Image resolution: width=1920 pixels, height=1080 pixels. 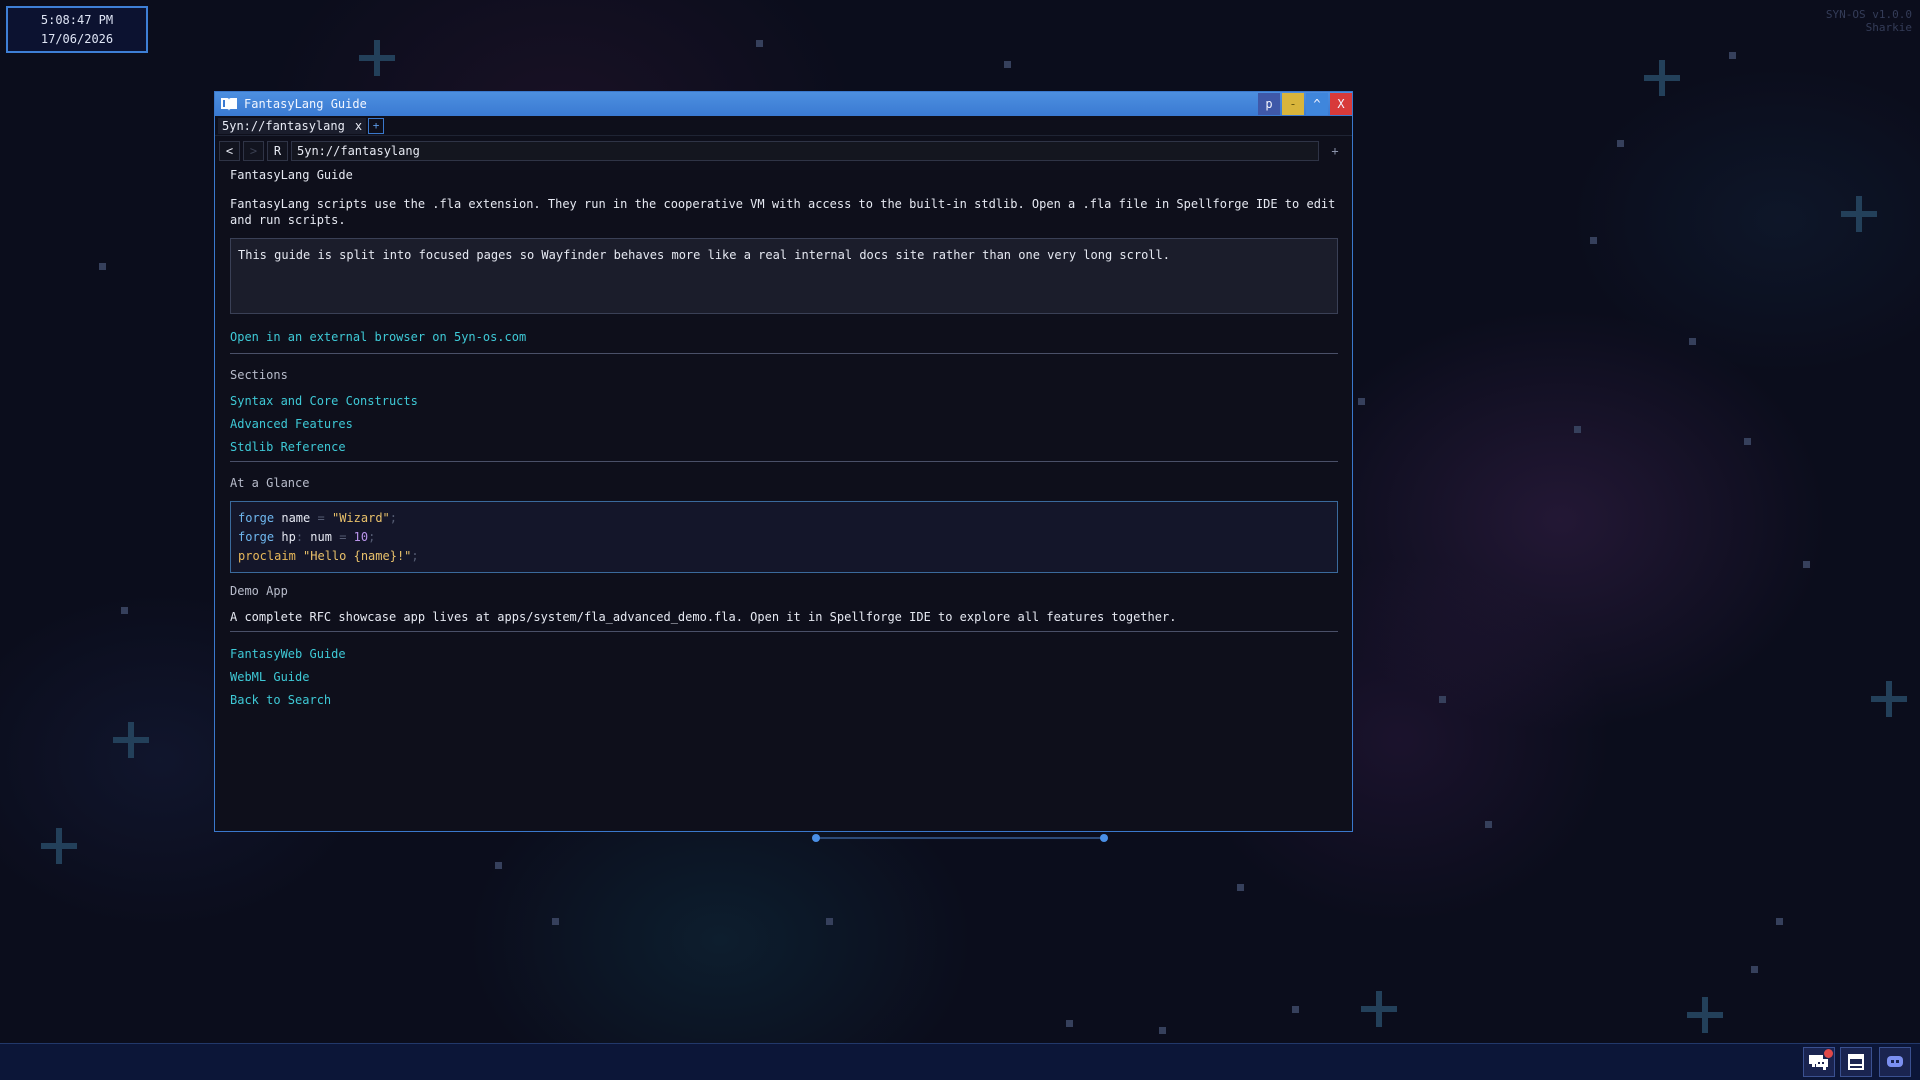 What do you see at coordinates (360, 518) in the screenshot?
I see `code-string: "Wizard"` at bounding box center [360, 518].